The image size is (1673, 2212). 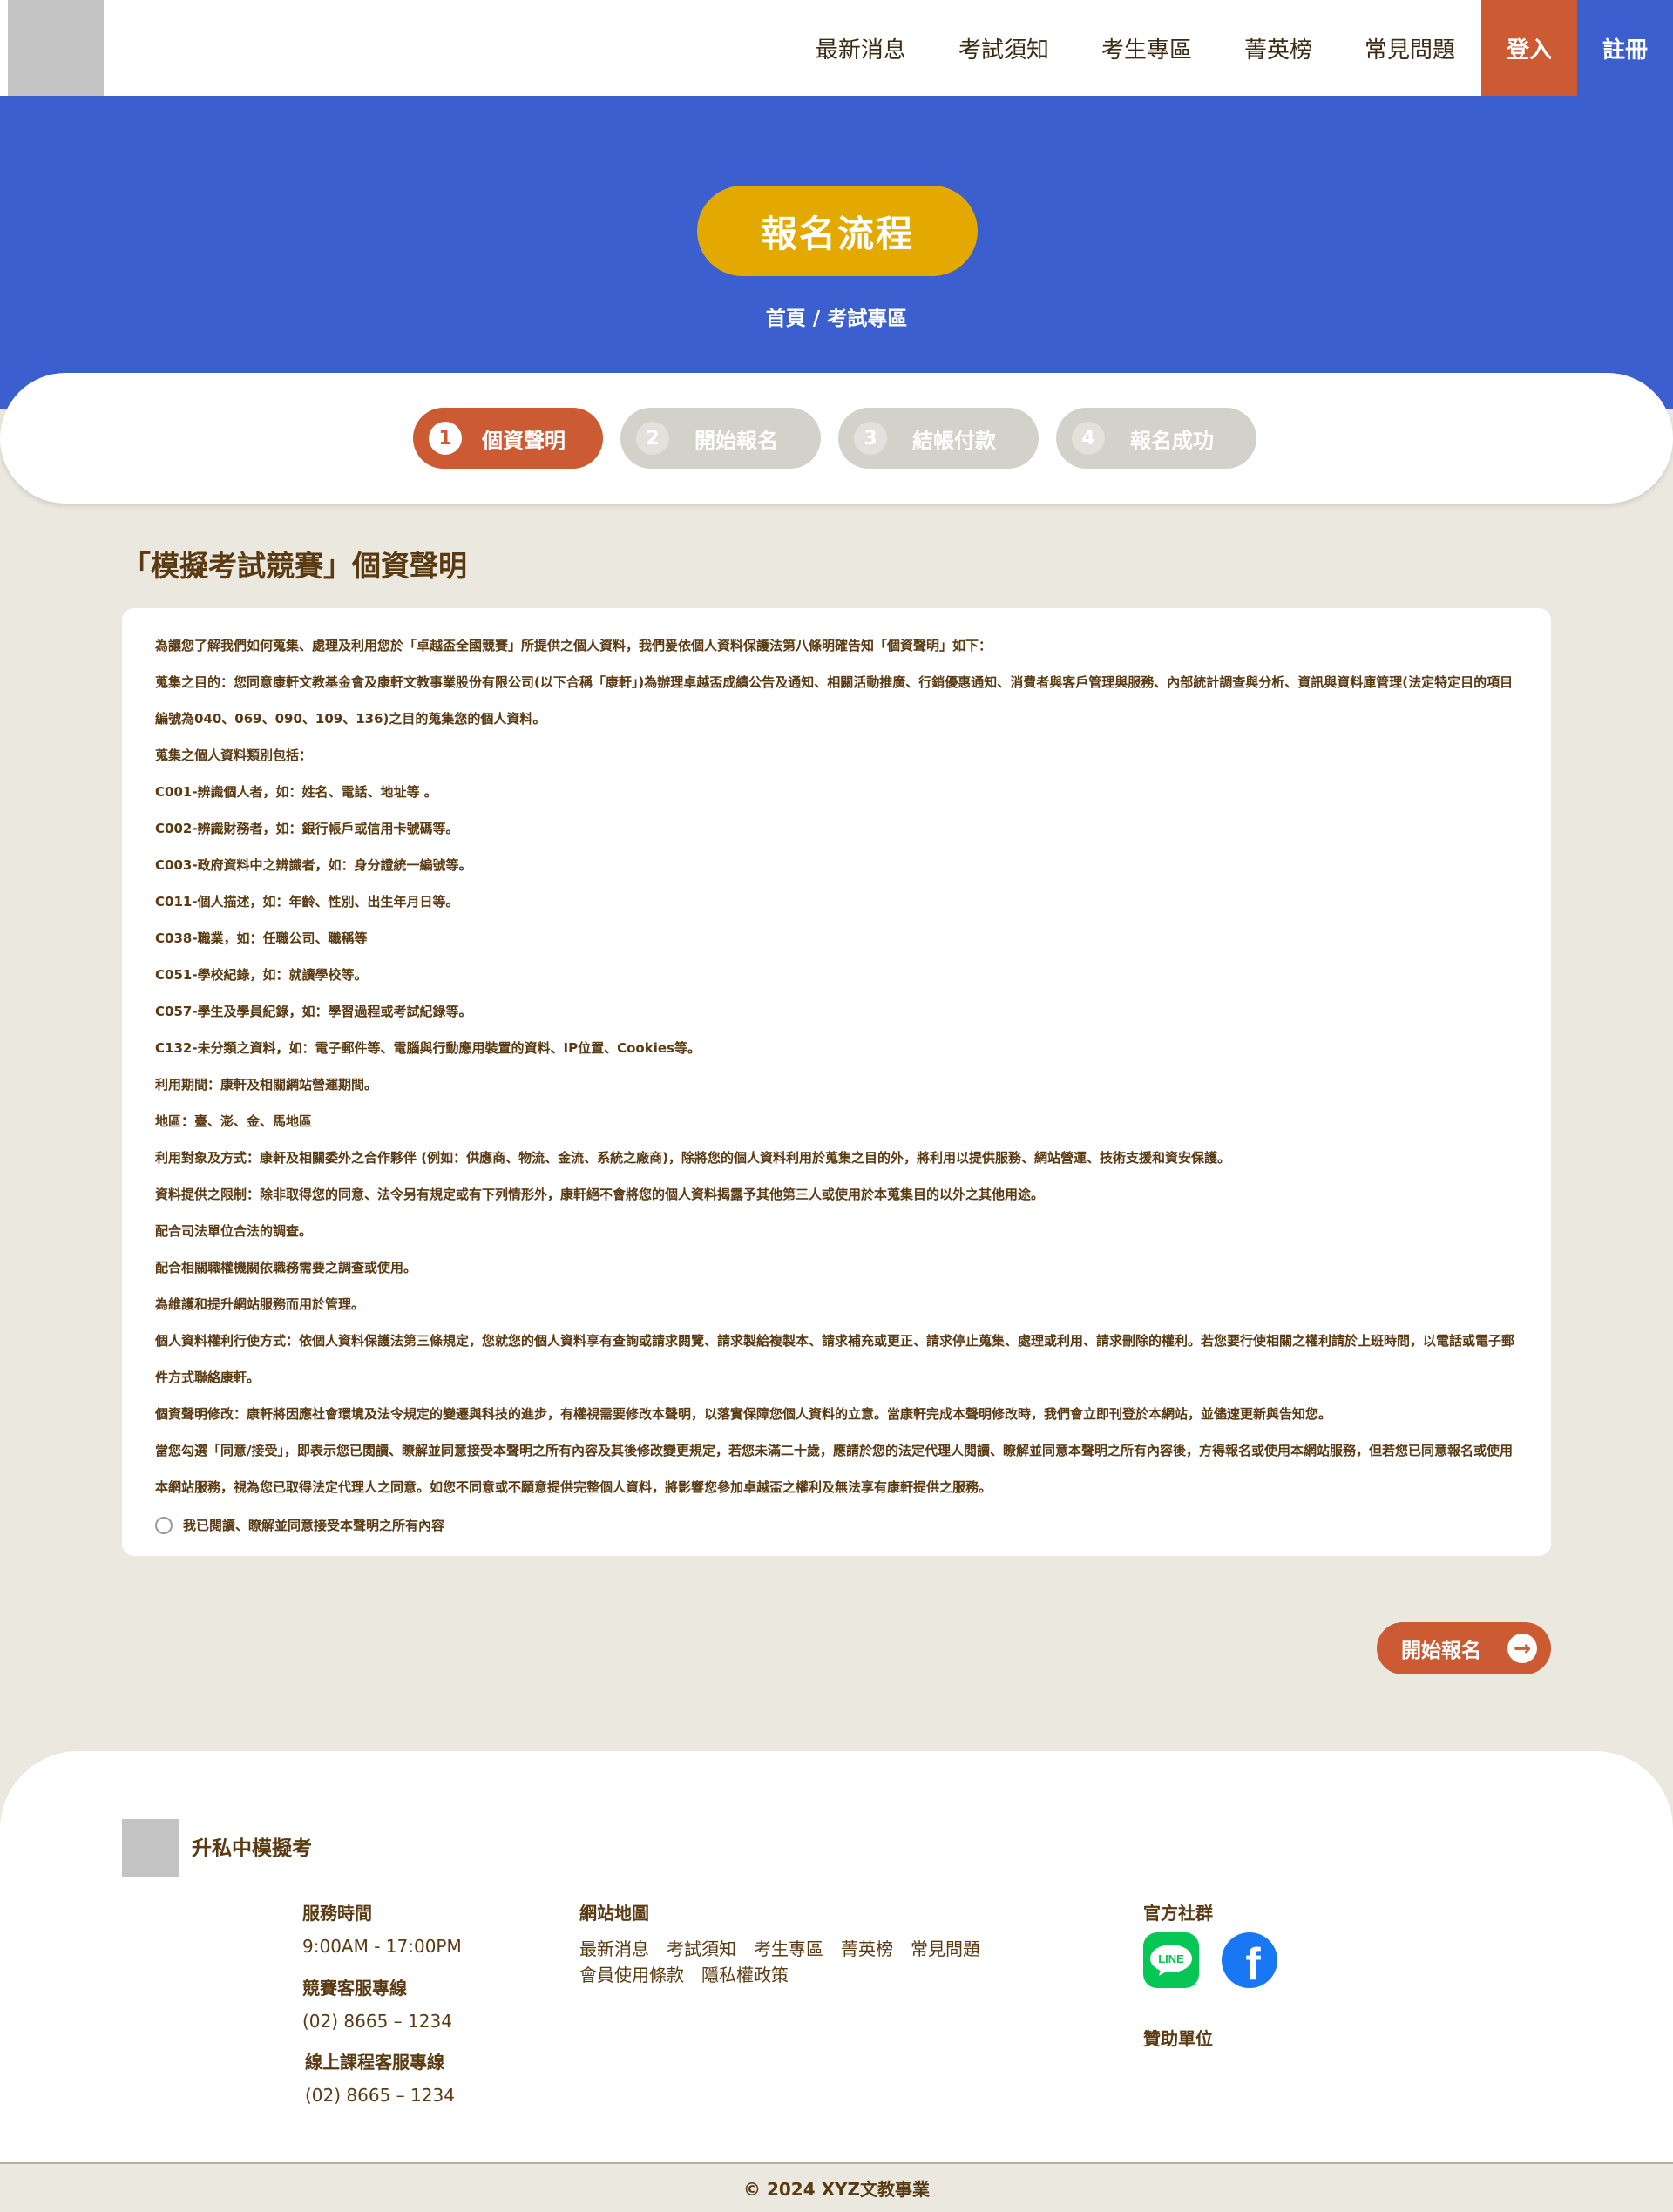 I want to click on register-button: 註冊, so click(x=1625, y=48).